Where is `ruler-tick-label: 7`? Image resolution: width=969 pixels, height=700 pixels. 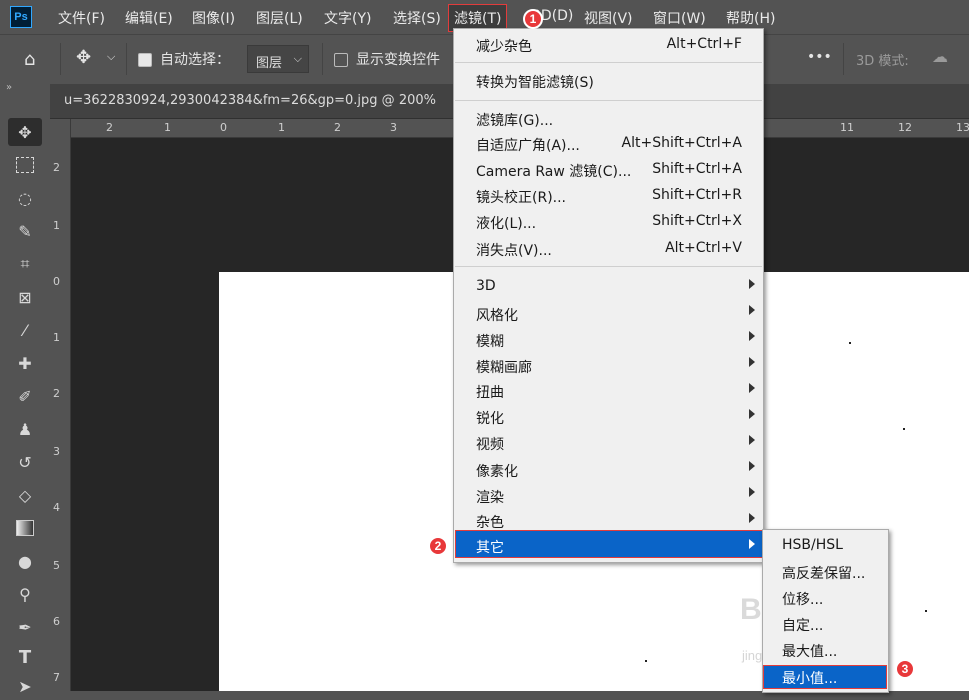 ruler-tick-label: 7 is located at coordinates (56, 677).